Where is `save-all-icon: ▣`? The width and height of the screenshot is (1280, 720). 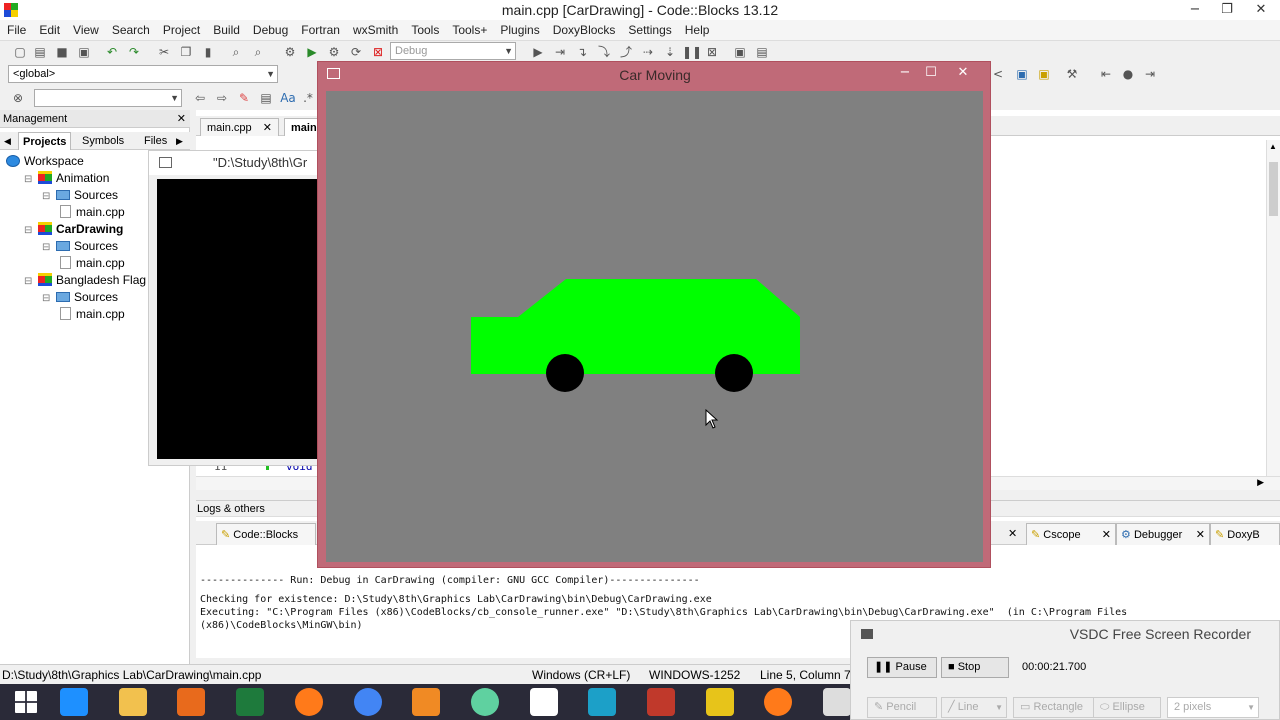 save-all-icon: ▣ is located at coordinates (84, 52).